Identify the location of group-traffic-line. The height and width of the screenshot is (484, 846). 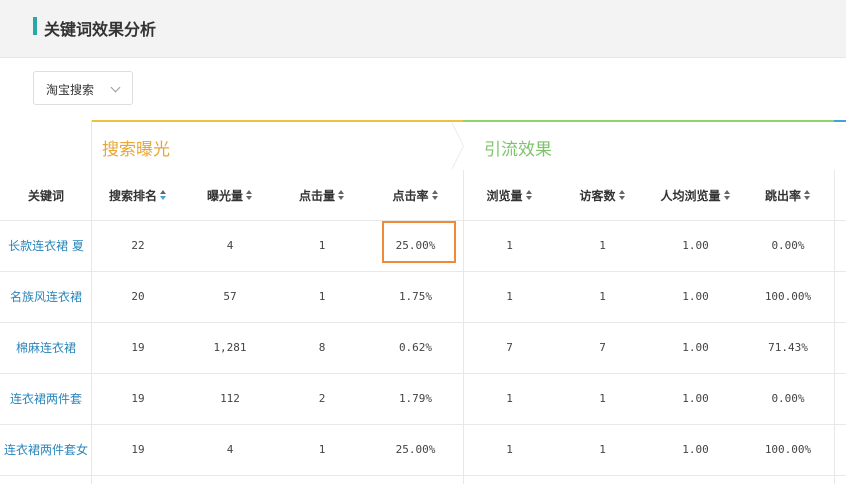
(648, 121).